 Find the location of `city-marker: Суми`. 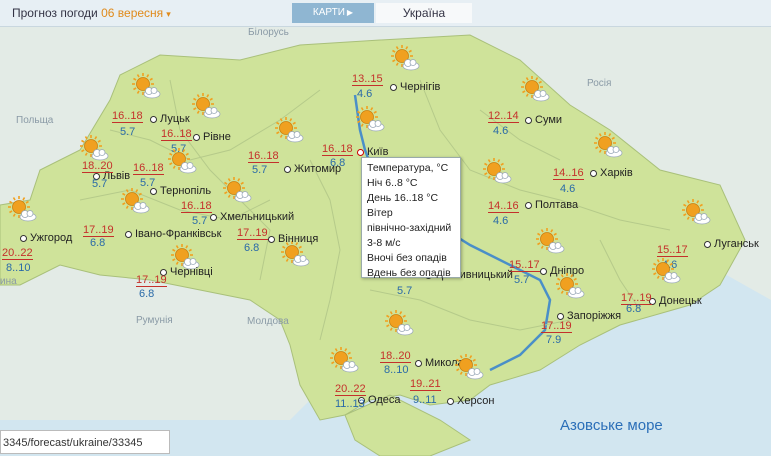

city-marker: Суми is located at coordinates (543, 120).